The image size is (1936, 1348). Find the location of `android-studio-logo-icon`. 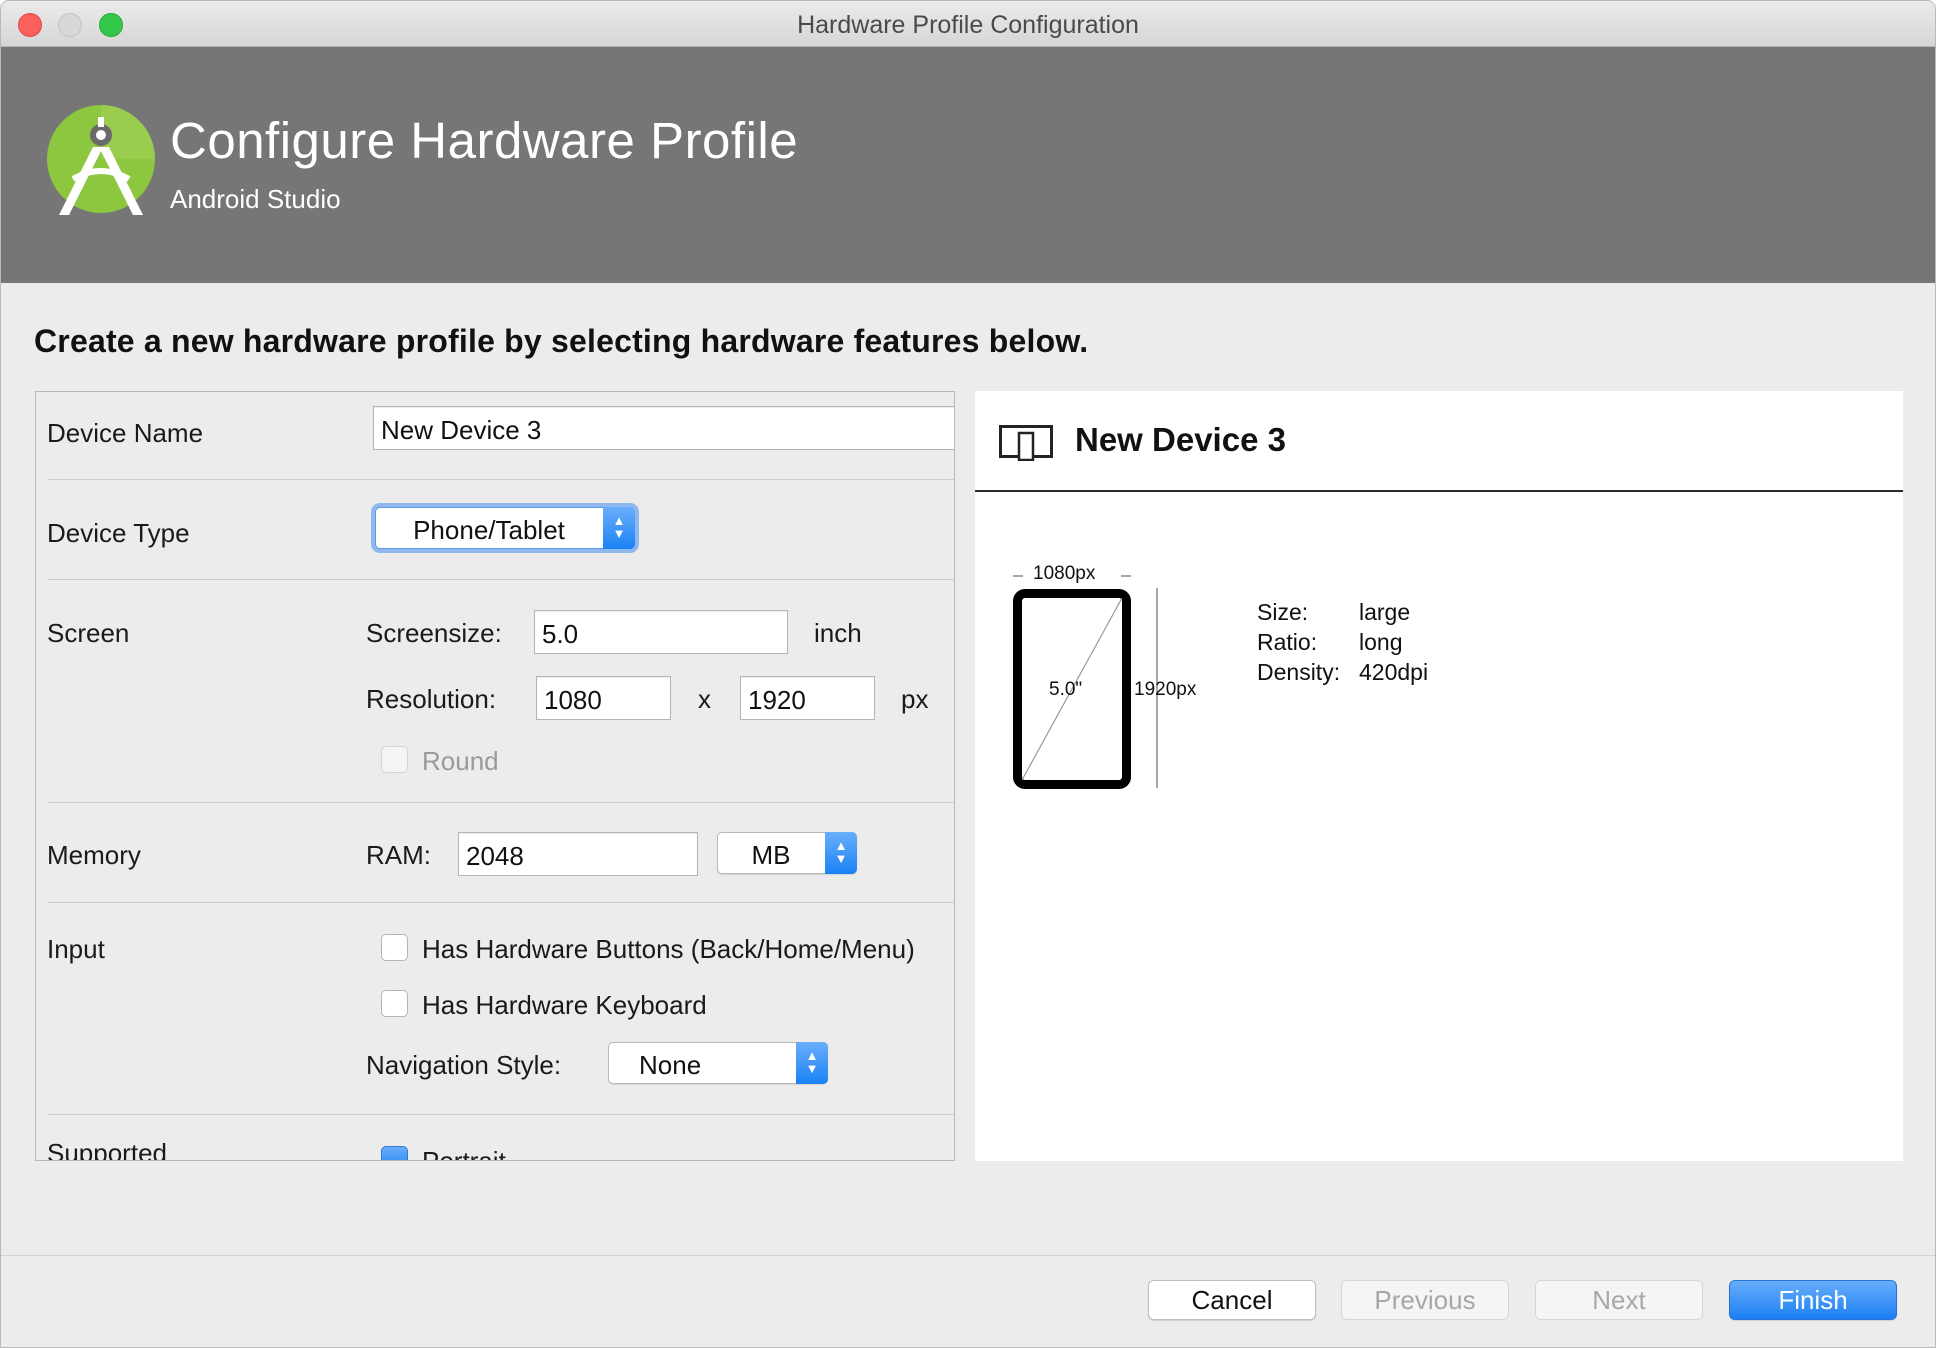

android-studio-logo-icon is located at coordinates (101, 160).